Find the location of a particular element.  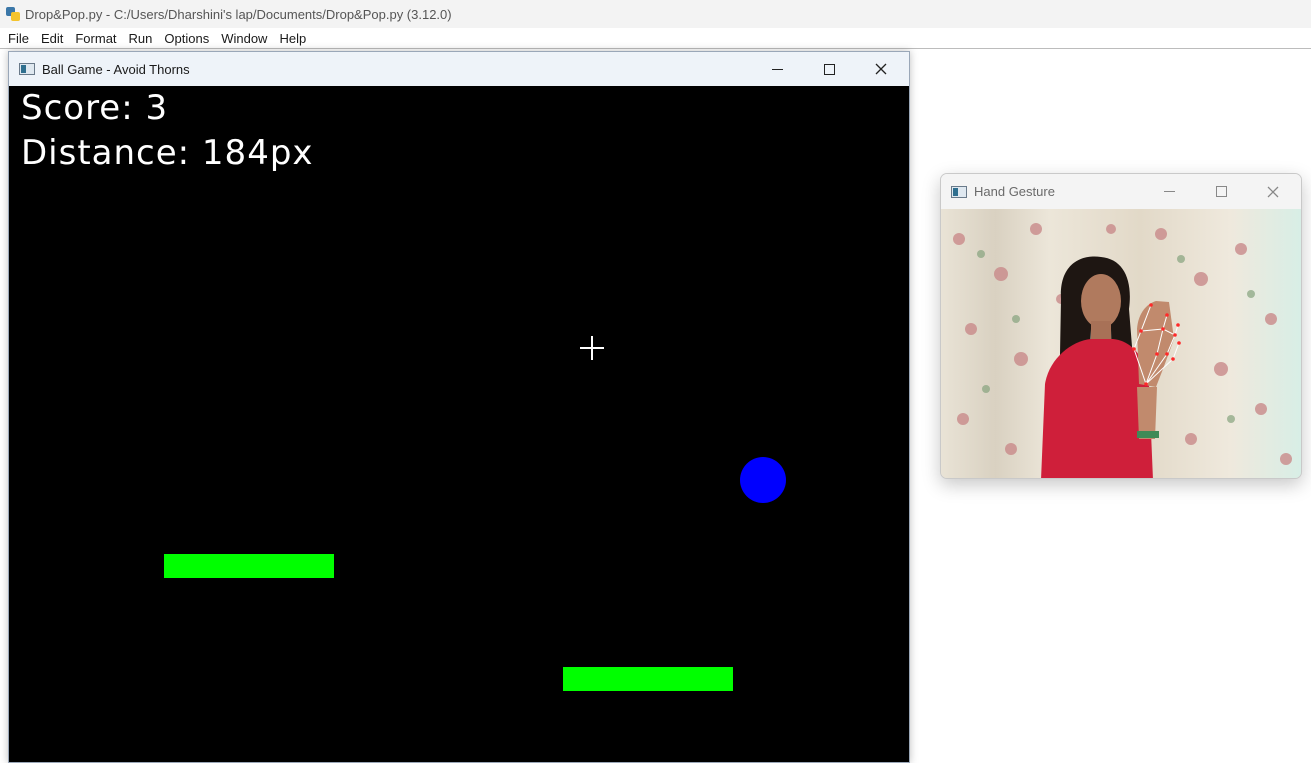

menu-window: Window is located at coordinates (244, 38).